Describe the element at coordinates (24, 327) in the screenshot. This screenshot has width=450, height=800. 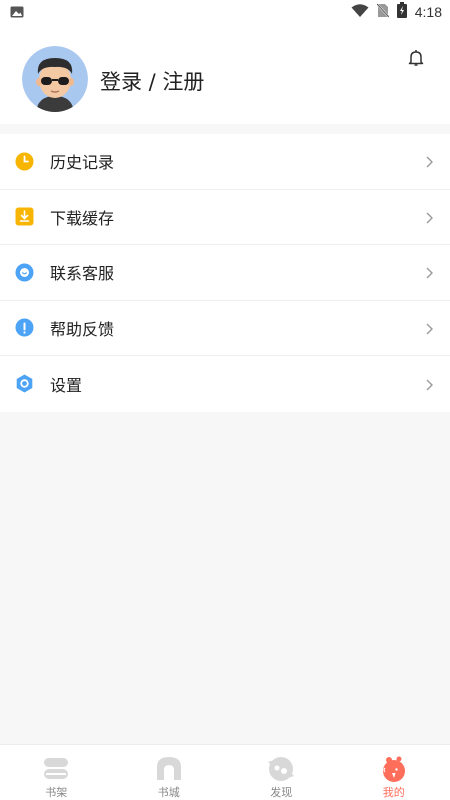
I see `info-icon` at that location.